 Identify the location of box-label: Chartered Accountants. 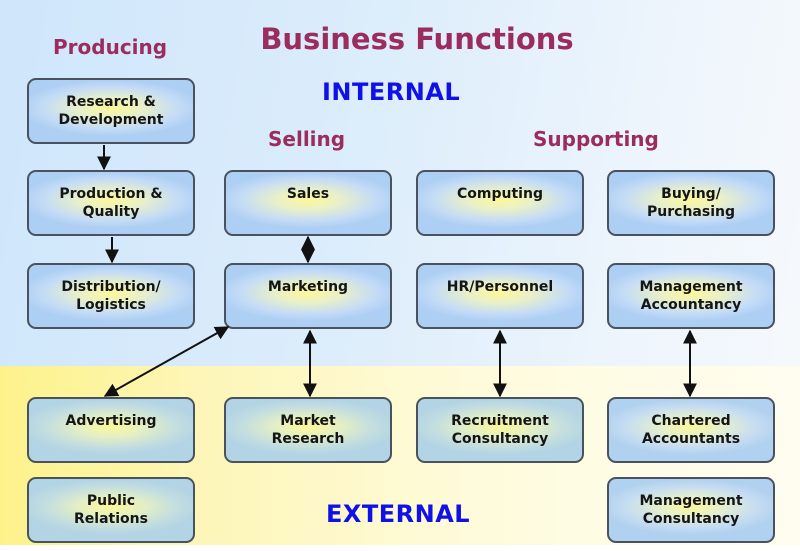
(691, 430).